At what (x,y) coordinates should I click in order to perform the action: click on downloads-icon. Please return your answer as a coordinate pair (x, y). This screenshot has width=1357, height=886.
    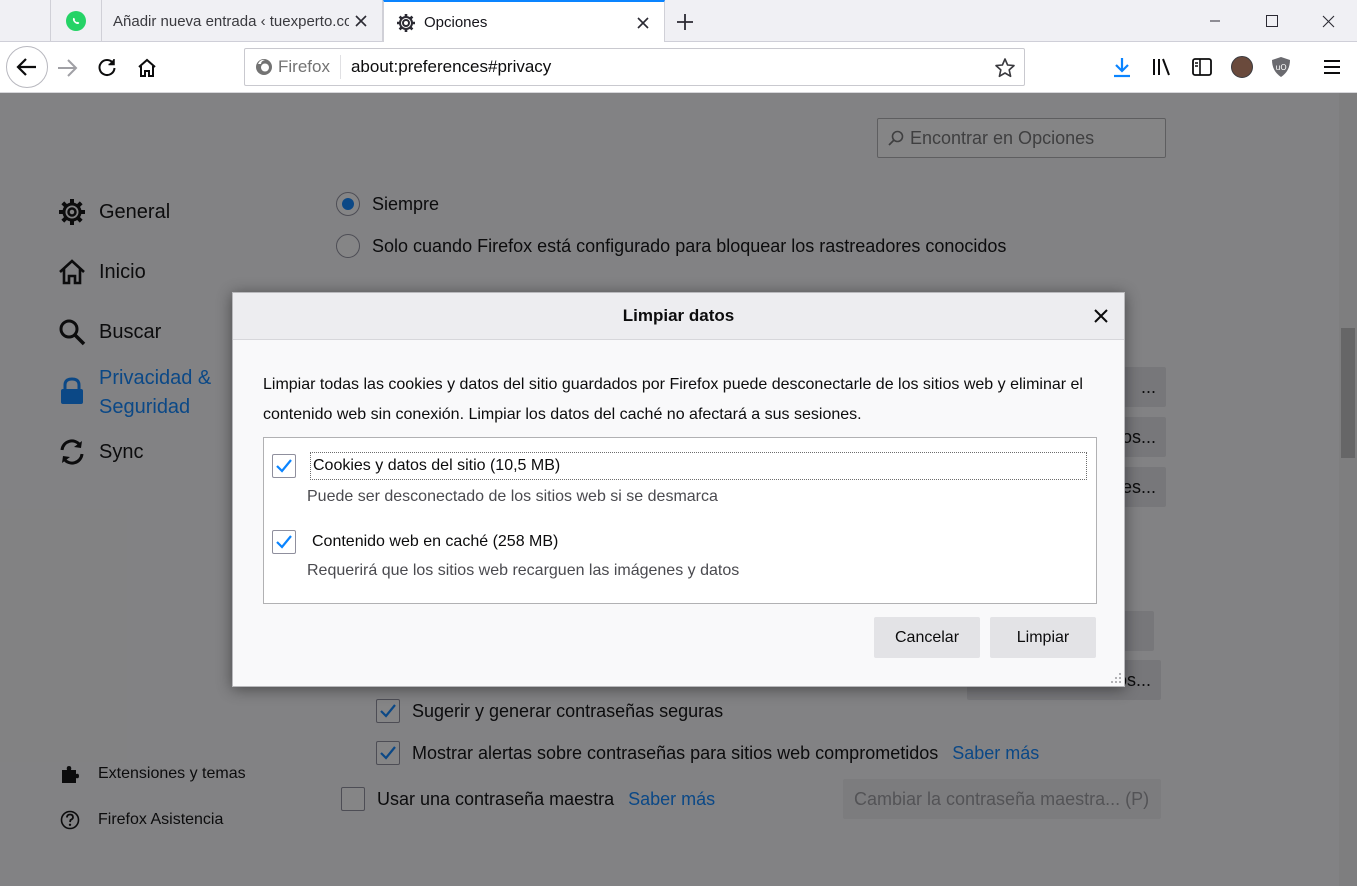
    Looking at the image, I should click on (1122, 67).